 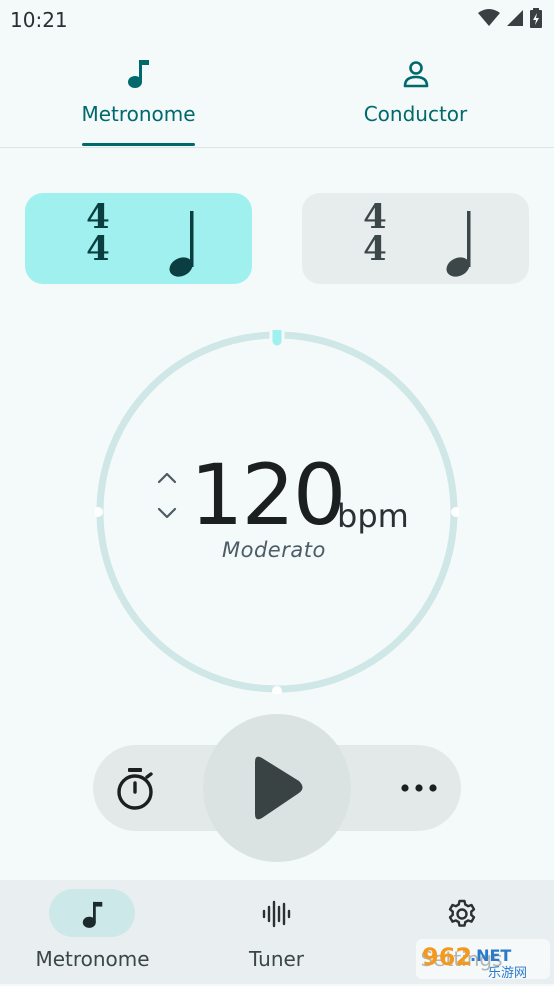 I want to click on battery-icon, so click(x=536, y=18).